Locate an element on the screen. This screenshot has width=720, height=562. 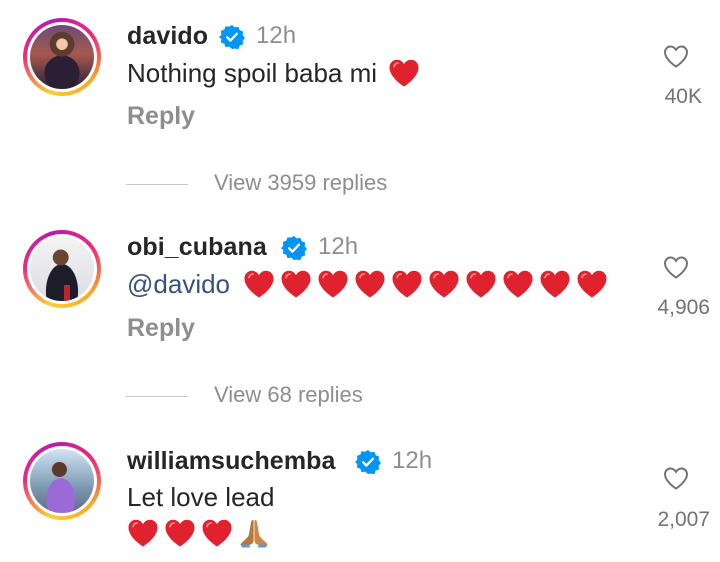
like-count: 4,906 is located at coordinates (683, 307).